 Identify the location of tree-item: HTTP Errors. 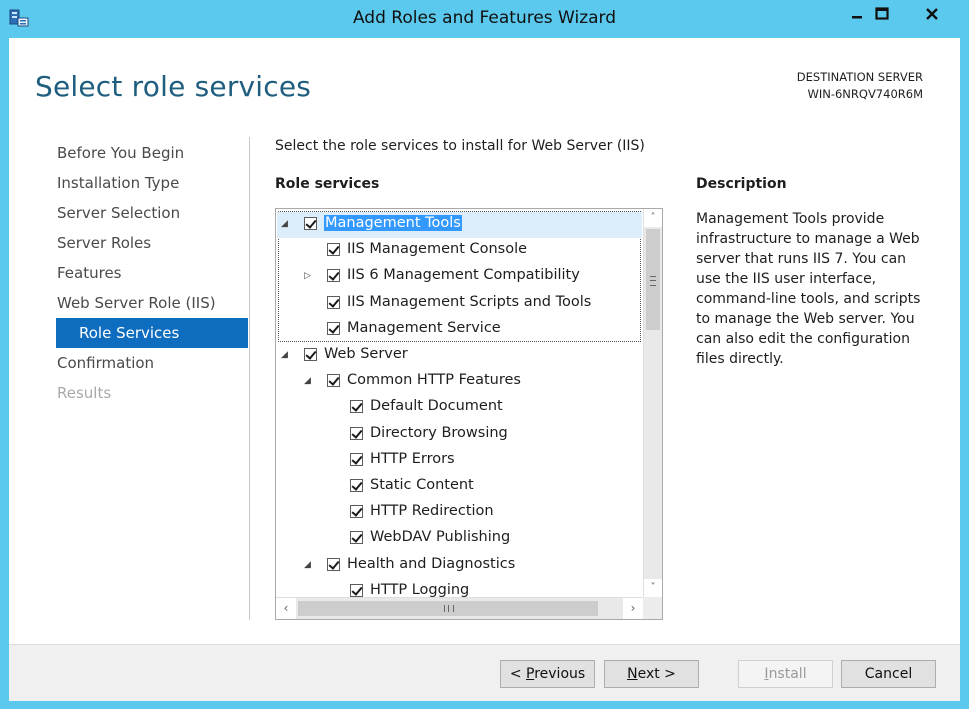
(459, 461).